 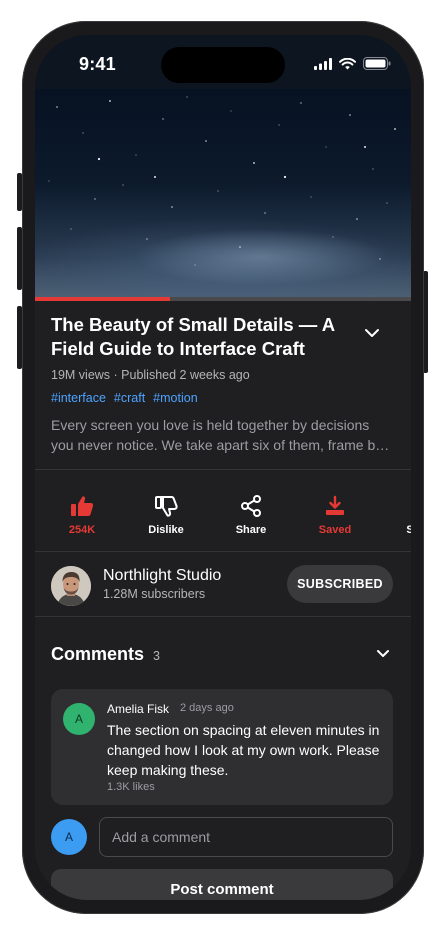 I want to click on wifi-icon, so click(x=347, y=63).